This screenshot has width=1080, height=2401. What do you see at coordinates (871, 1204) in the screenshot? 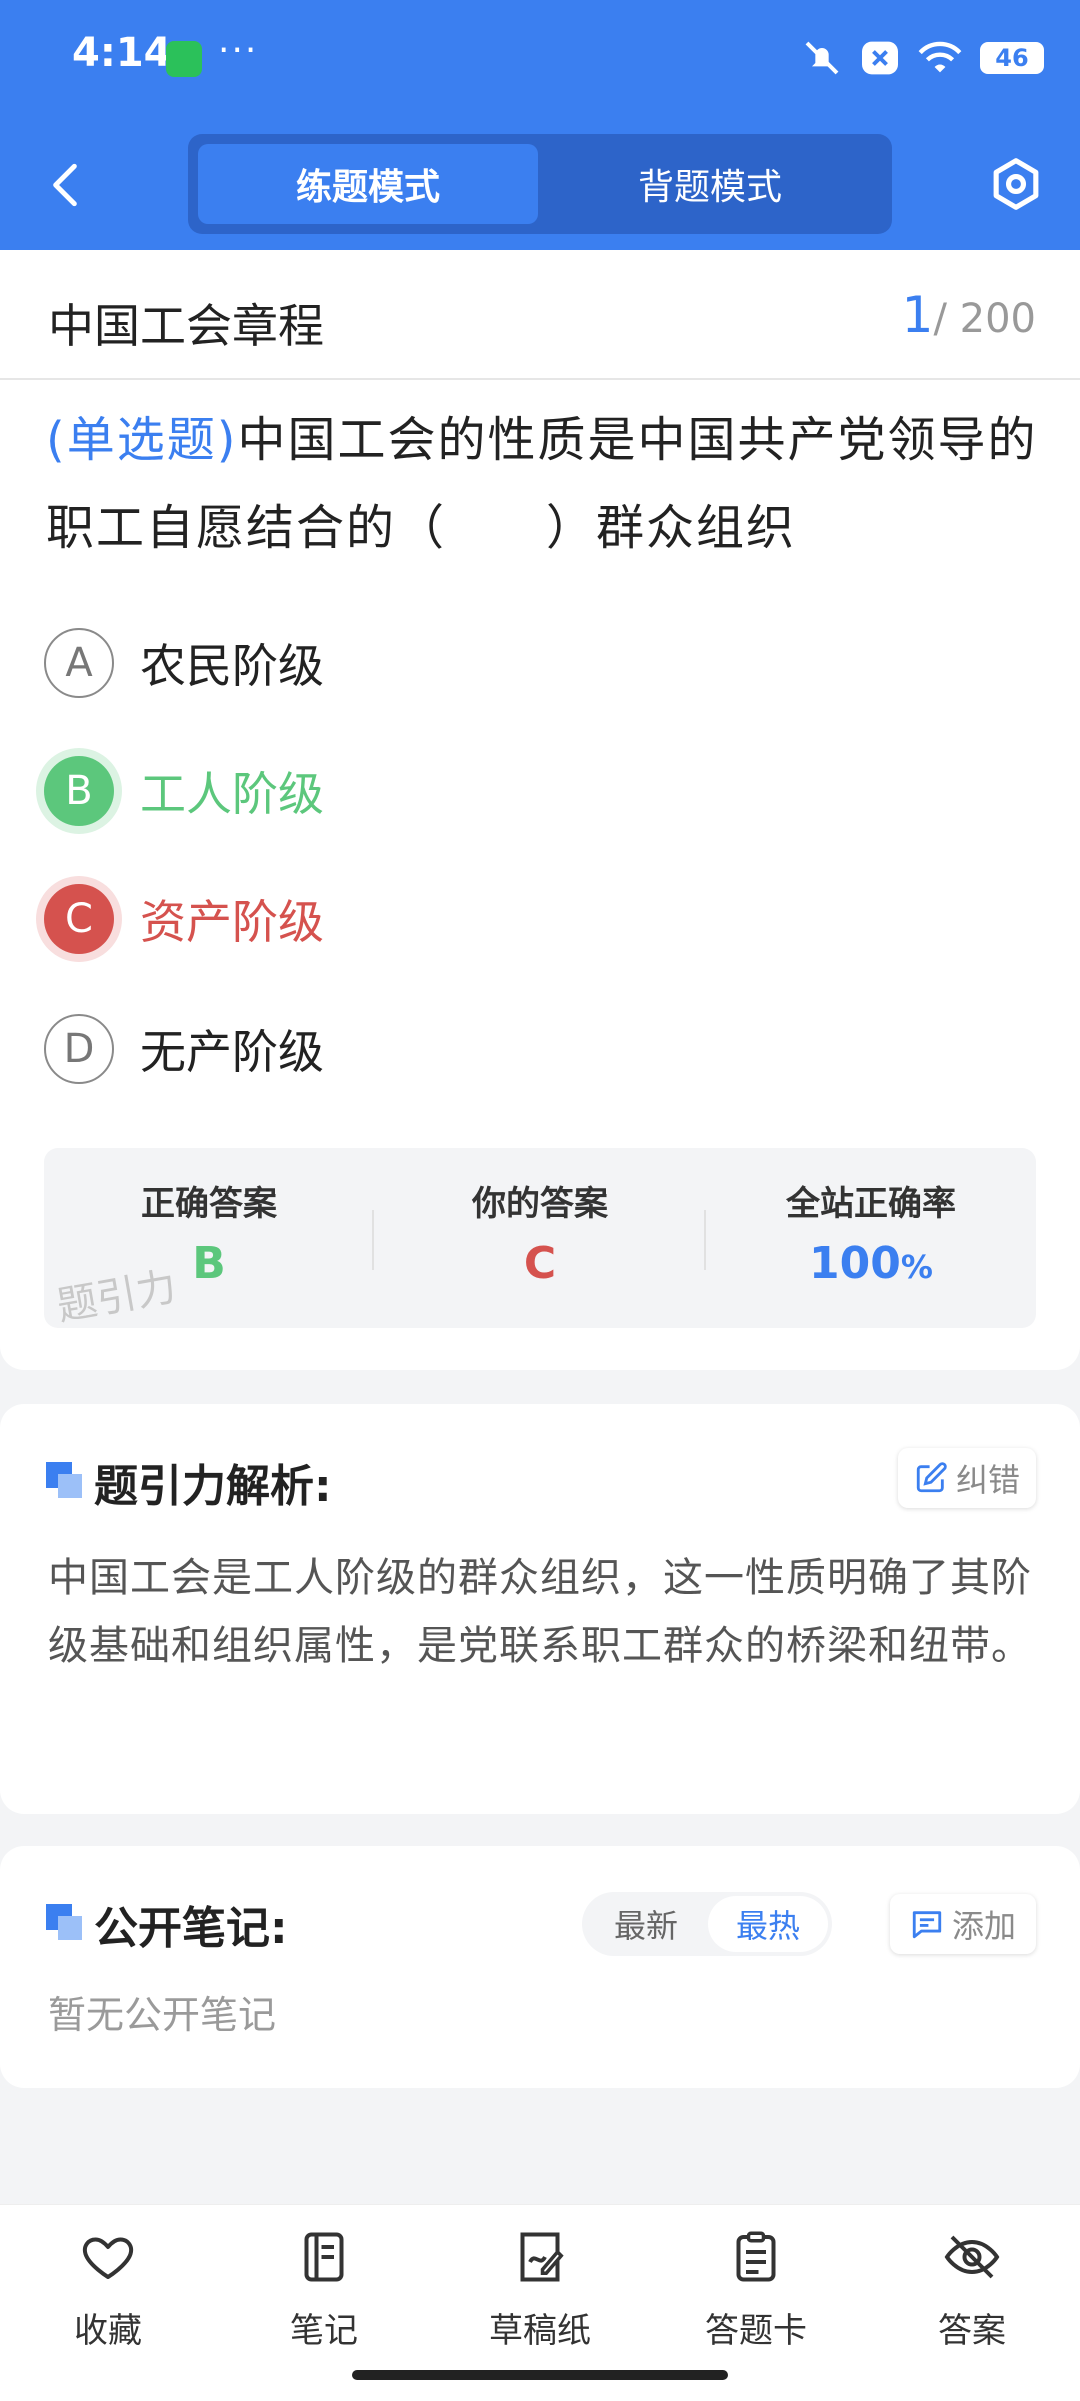
I see `accuracy-label: 全站正确率` at bounding box center [871, 1204].